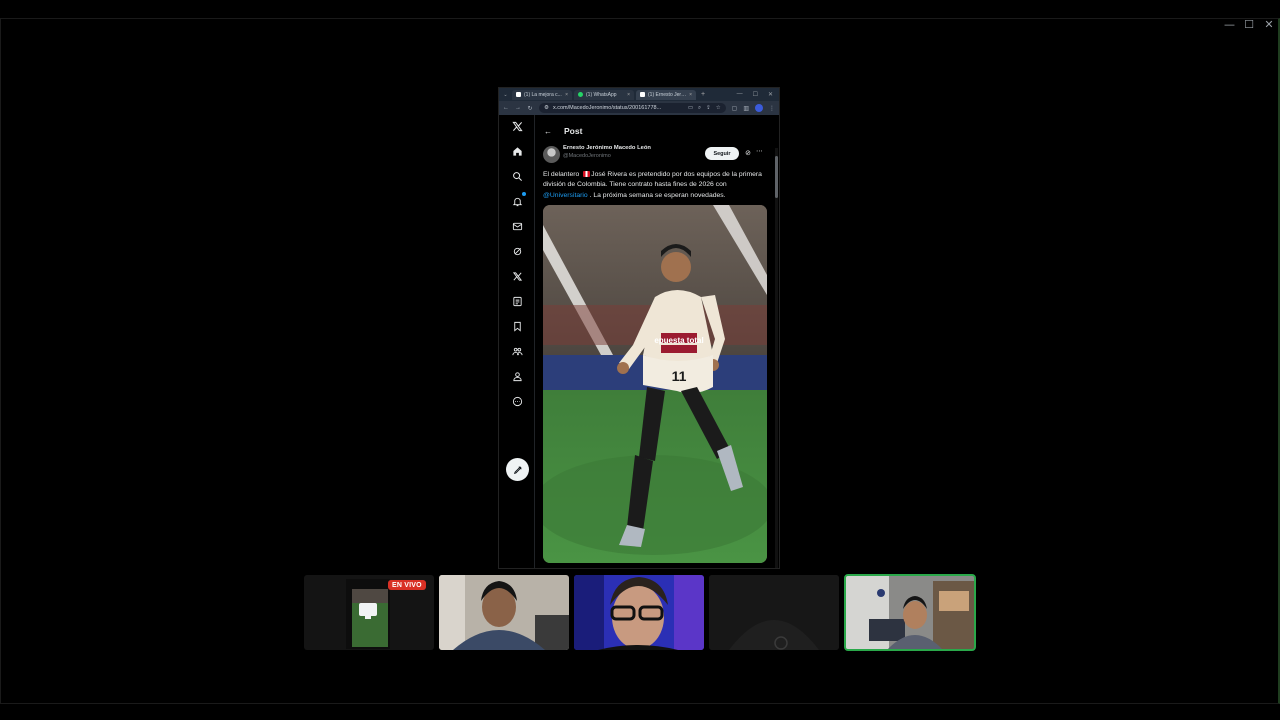 The image size is (1280, 720). Describe the element at coordinates (573, 131) in the screenshot. I see `page-title: Post` at that location.